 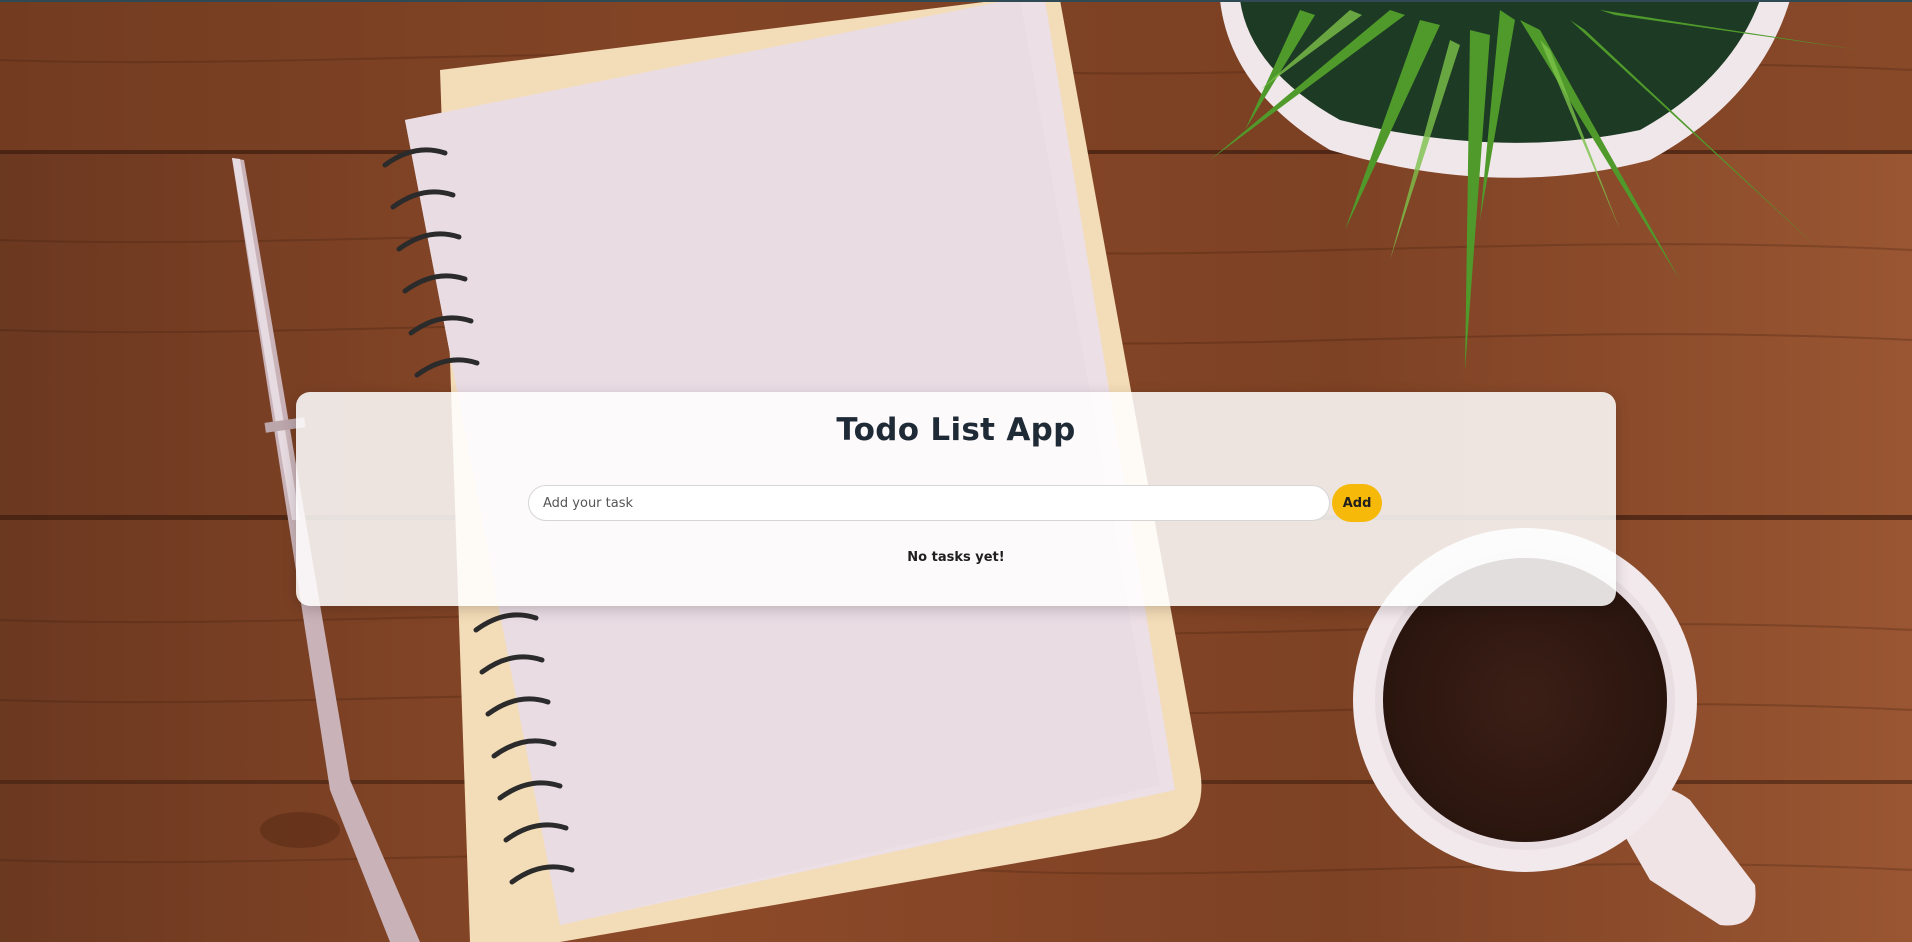 I want to click on empty-task-message: No tasks yet!, so click(x=956, y=557).